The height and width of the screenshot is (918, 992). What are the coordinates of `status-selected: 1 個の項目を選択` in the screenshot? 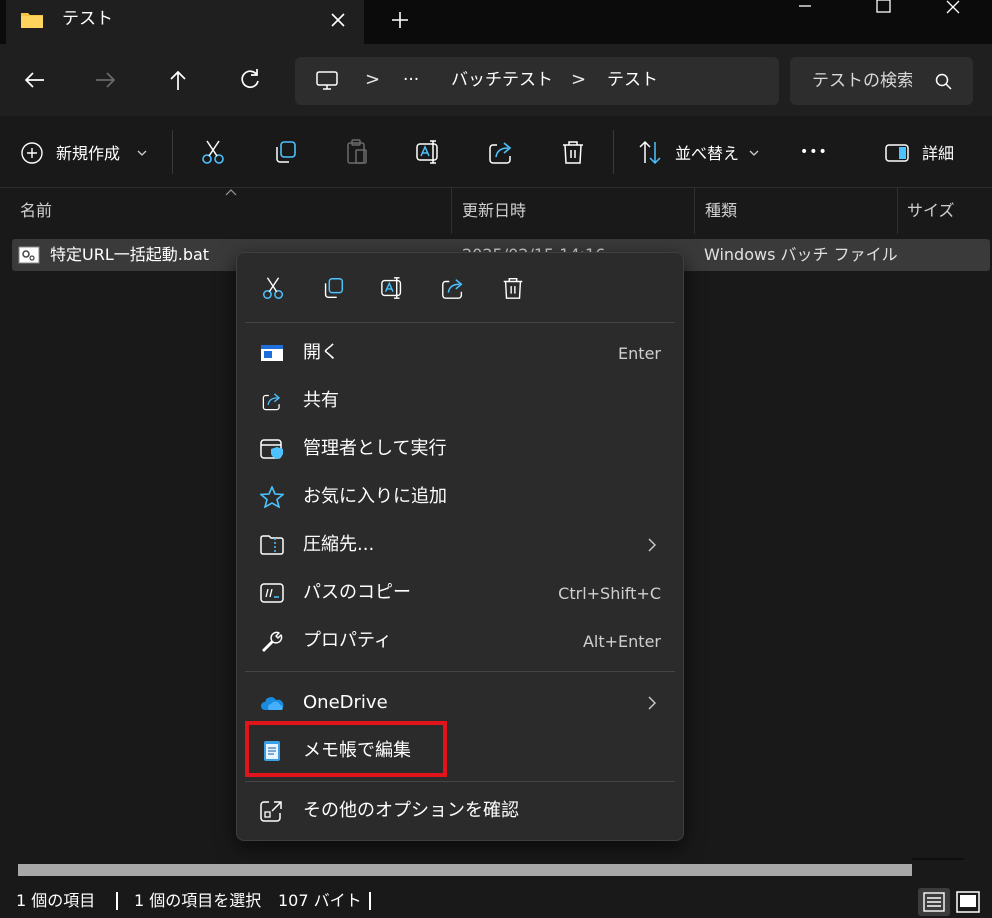 It's located at (198, 900).